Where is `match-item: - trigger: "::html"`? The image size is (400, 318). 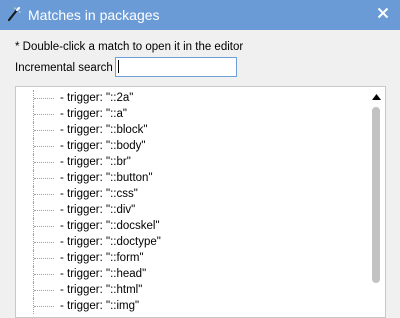
match-item: - trigger: "::html" is located at coordinates (191, 290).